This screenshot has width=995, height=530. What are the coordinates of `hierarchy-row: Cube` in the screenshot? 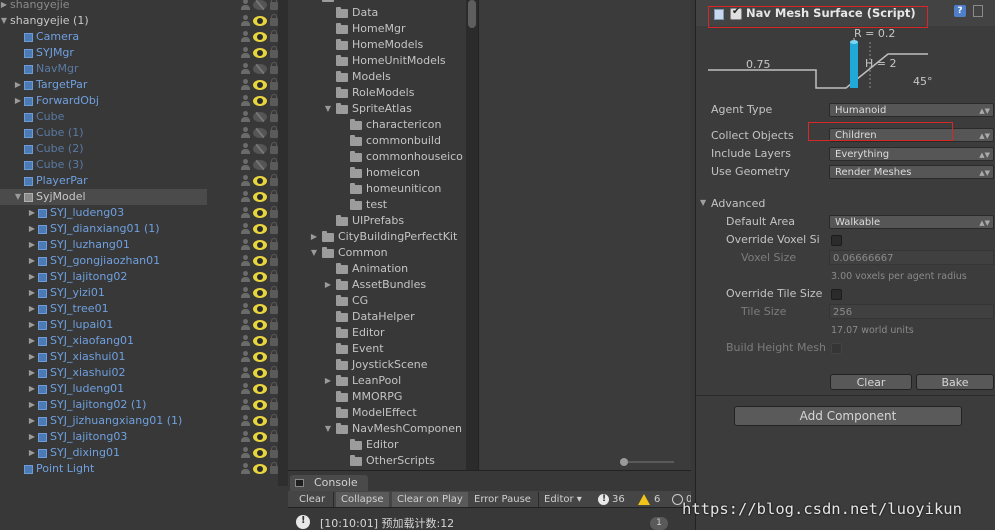 It's located at (139, 117).